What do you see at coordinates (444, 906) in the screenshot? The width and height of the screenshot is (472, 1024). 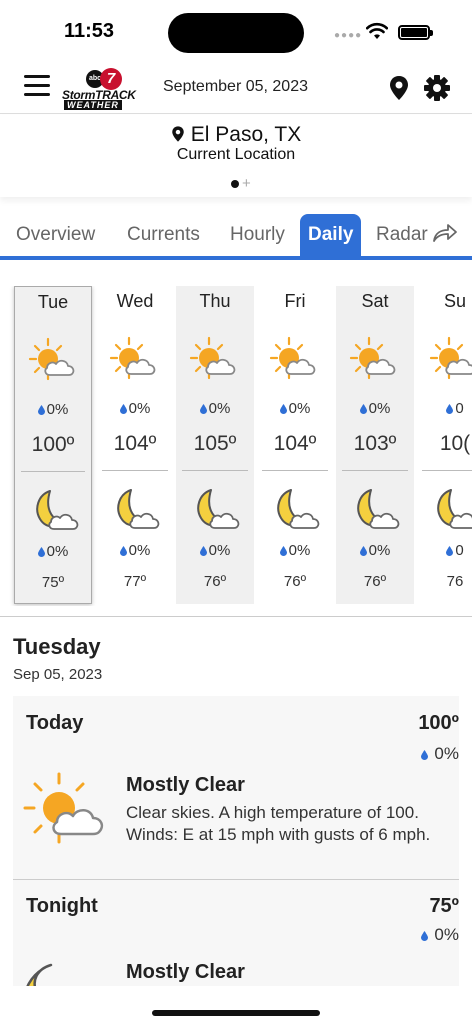 I see `period-temp: 75º` at bounding box center [444, 906].